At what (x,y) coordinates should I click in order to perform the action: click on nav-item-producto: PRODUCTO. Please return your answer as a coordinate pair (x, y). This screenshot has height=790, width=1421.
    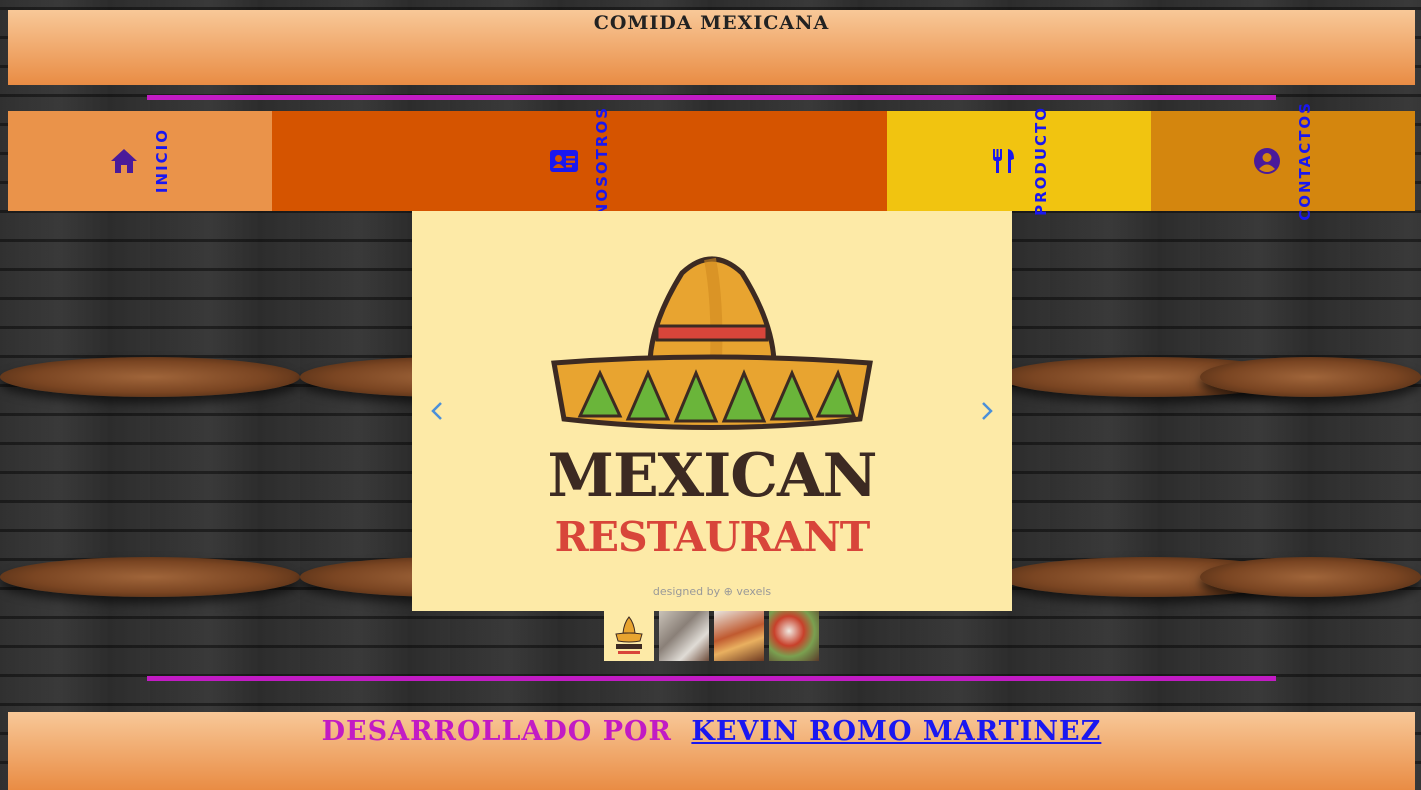
    Looking at the image, I should click on (1019, 161).